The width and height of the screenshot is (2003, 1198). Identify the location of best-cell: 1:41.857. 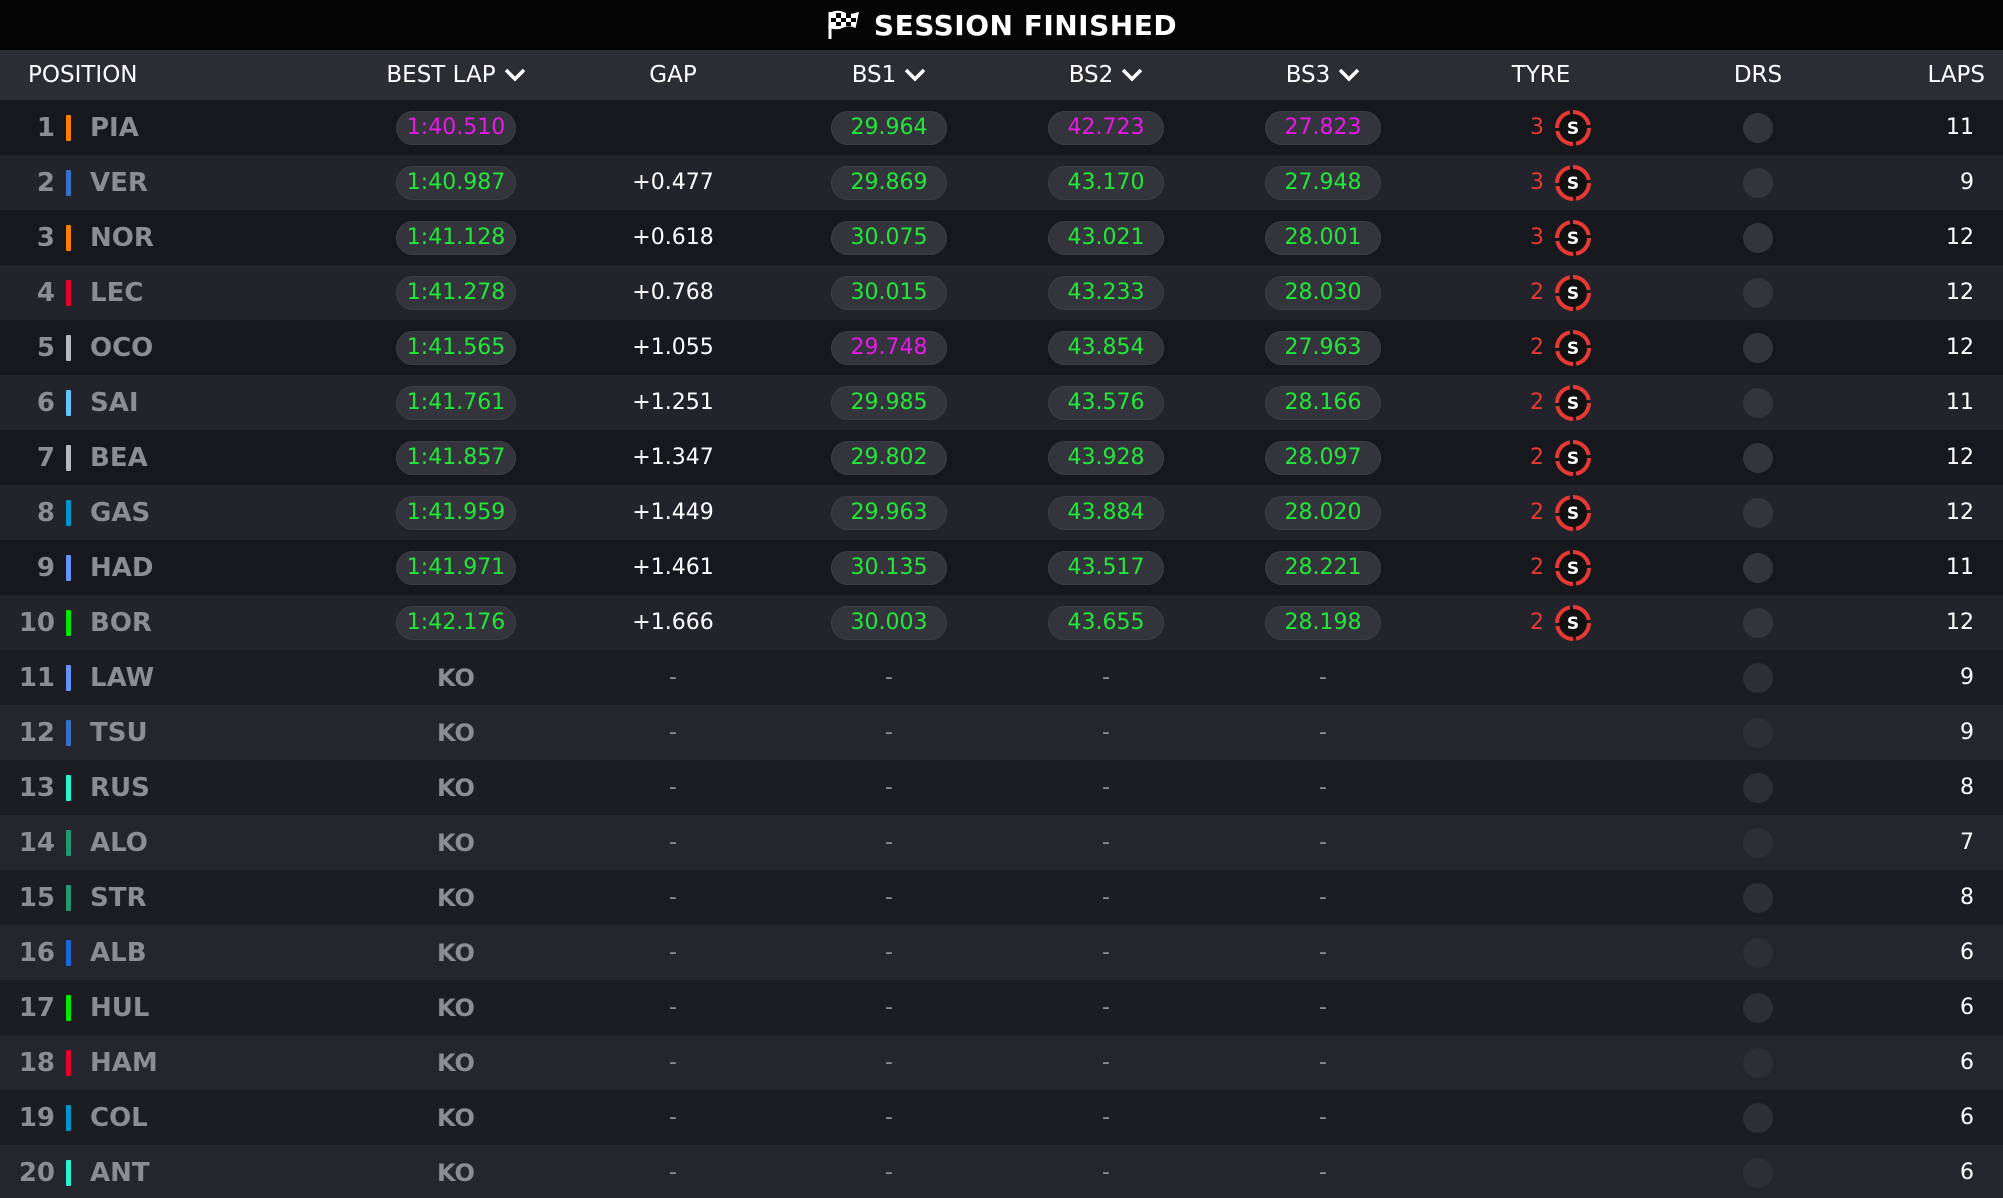
(456, 457).